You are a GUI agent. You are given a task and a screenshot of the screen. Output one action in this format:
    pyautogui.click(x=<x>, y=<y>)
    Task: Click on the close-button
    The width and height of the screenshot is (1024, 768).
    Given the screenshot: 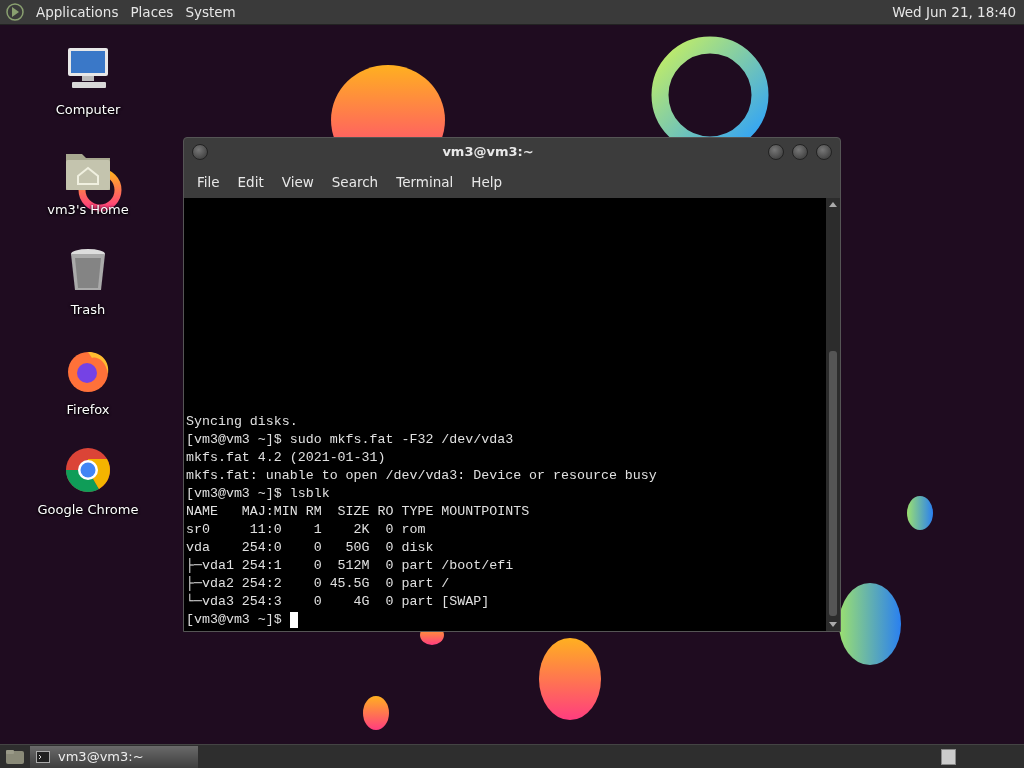 What is the action you would take?
    pyautogui.click(x=824, y=151)
    